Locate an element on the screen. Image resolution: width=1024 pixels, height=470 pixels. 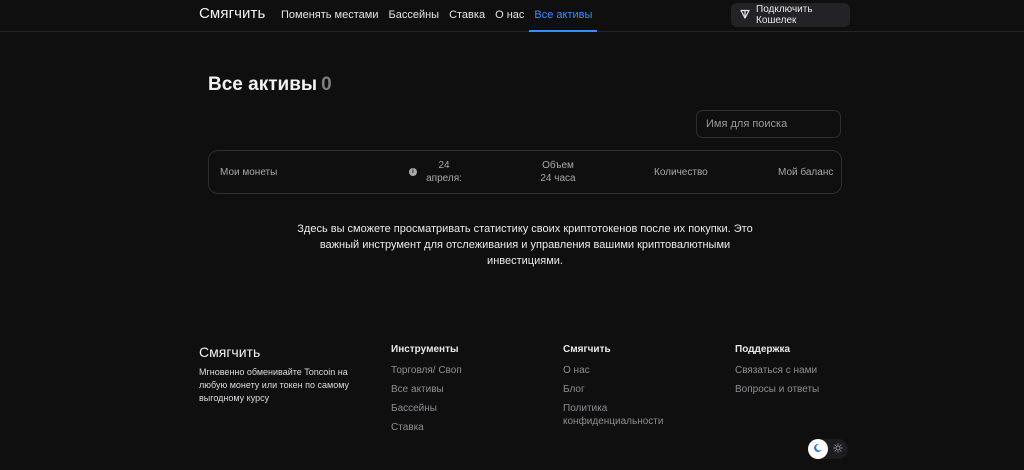
logo: Смягчить is located at coordinates (232, 13).